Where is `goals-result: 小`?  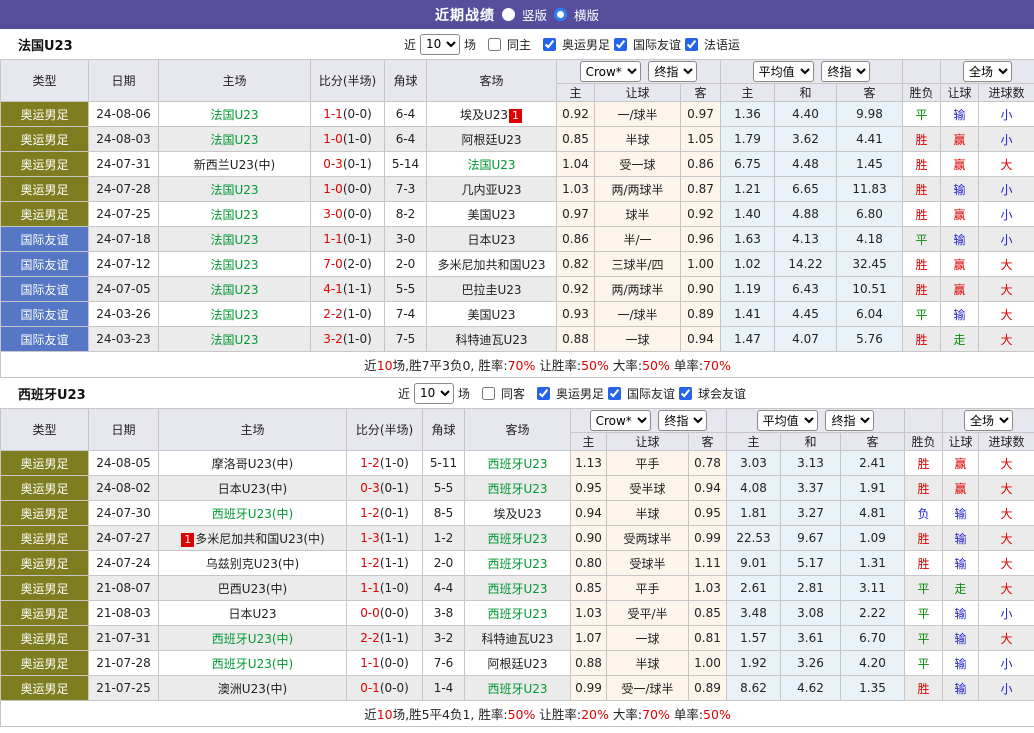
goals-result: 小 is located at coordinates (1006, 114).